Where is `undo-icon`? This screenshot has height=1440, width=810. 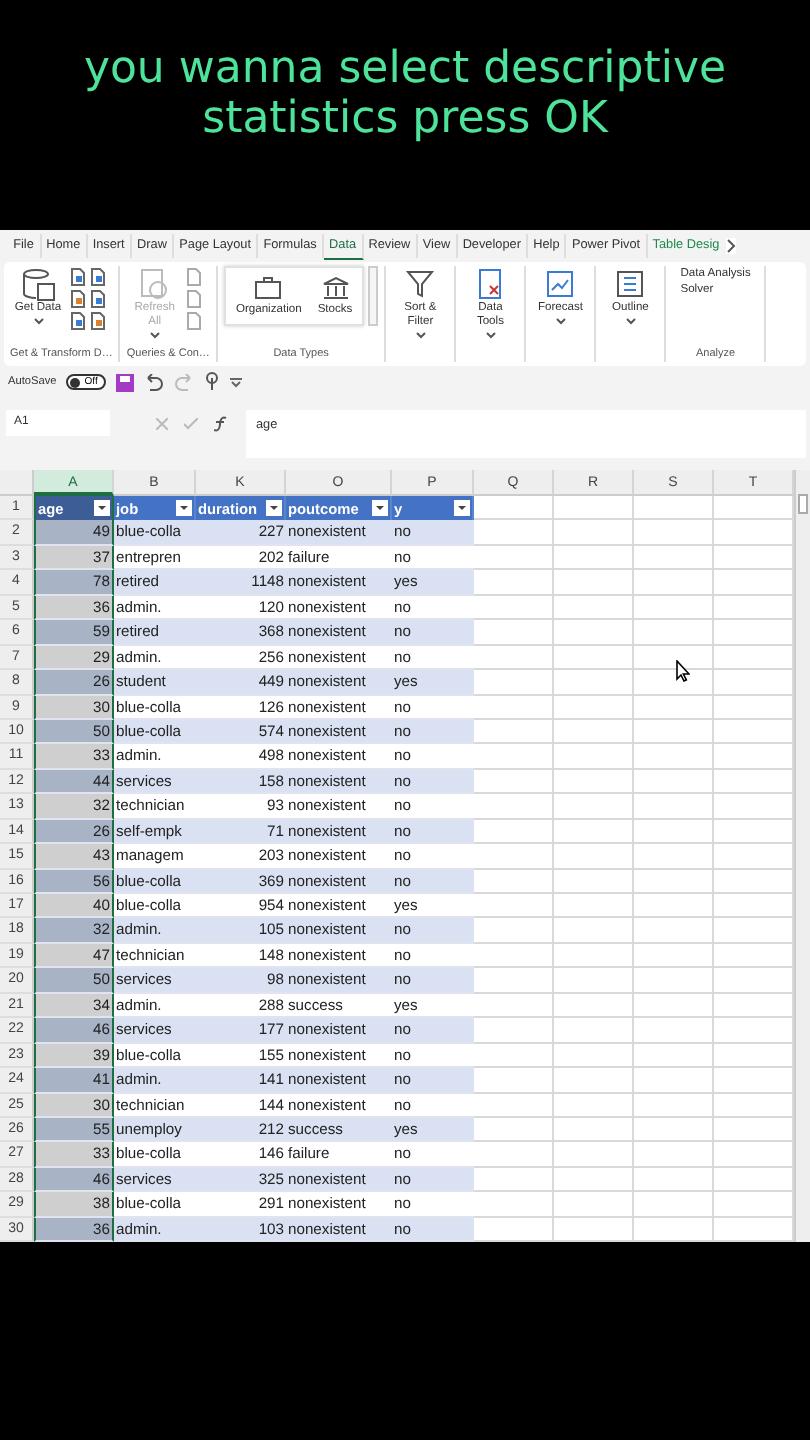 undo-icon is located at coordinates (153, 382).